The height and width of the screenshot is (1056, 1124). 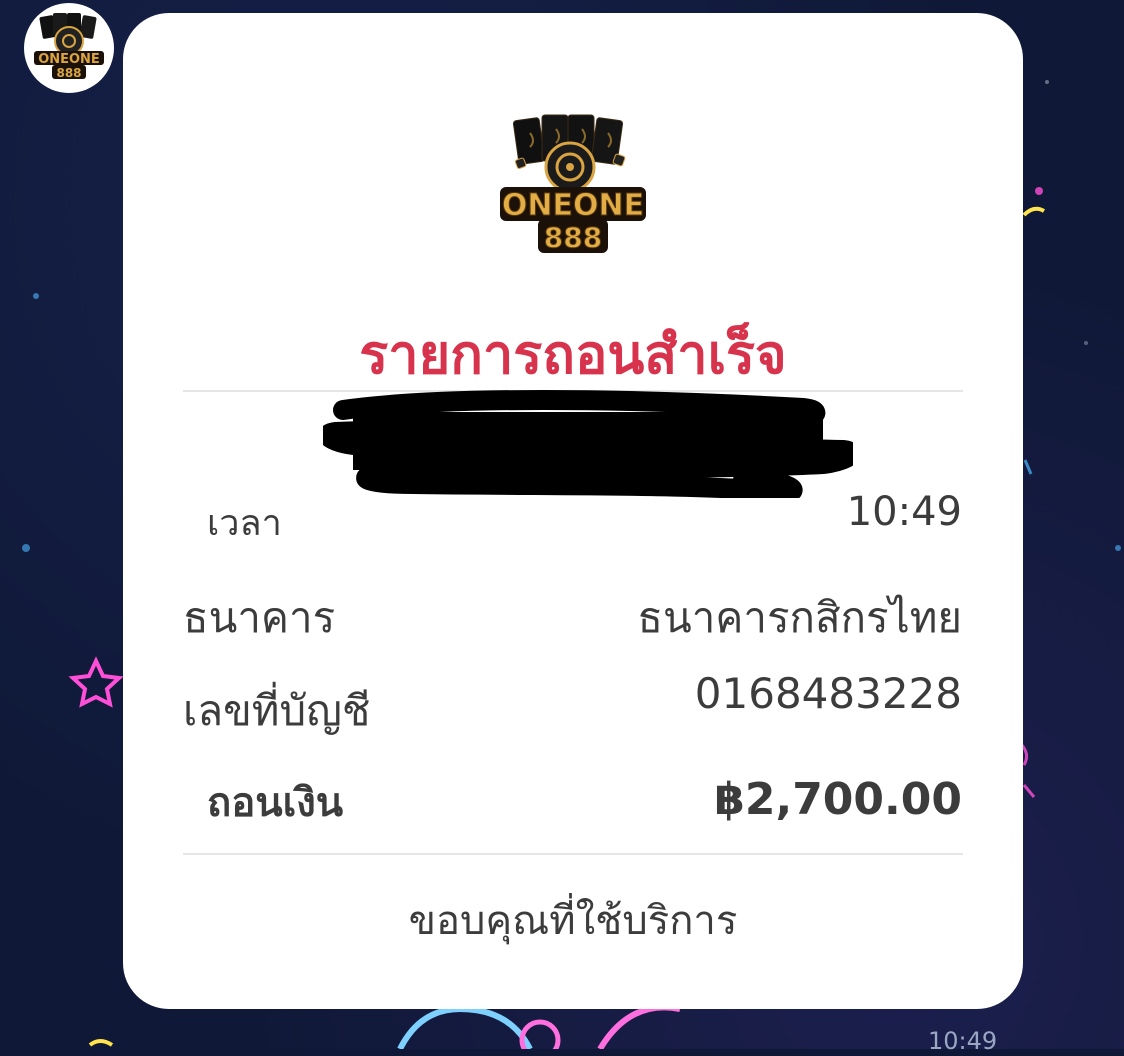 What do you see at coordinates (244, 523) in the screenshot?
I see `time-label: เวลา` at bounding box center [244, 523].